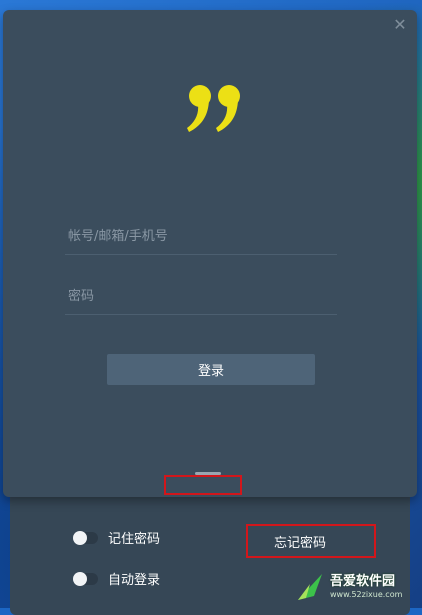 The image size is (422, 615). Describe the element at coordinates (300, 543) in the screenshot. I see `forgot-password-label: 忘记密码` at that location.